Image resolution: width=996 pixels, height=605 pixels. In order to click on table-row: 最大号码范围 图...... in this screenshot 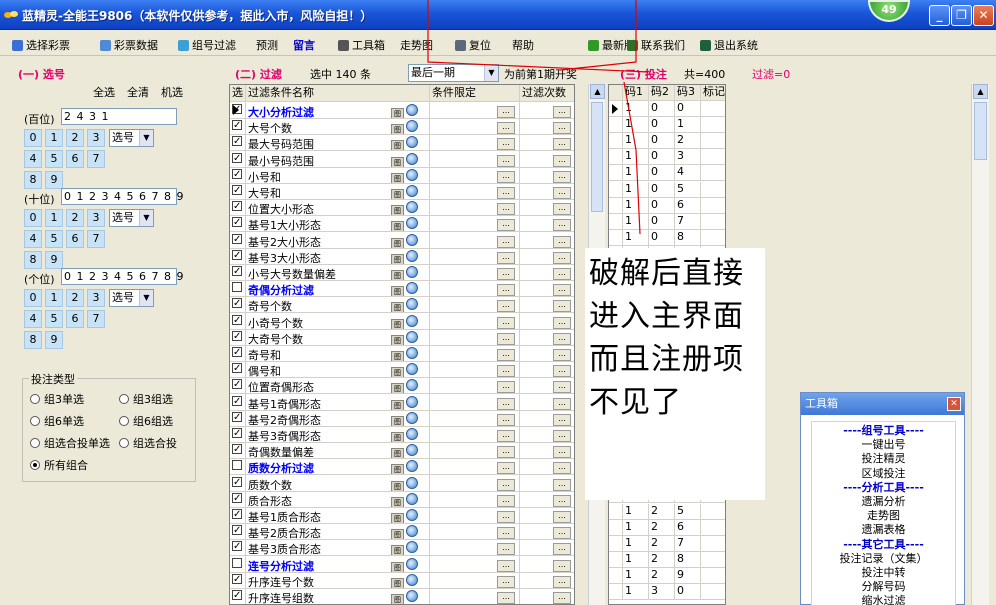, I will do `click(402, 143)`.